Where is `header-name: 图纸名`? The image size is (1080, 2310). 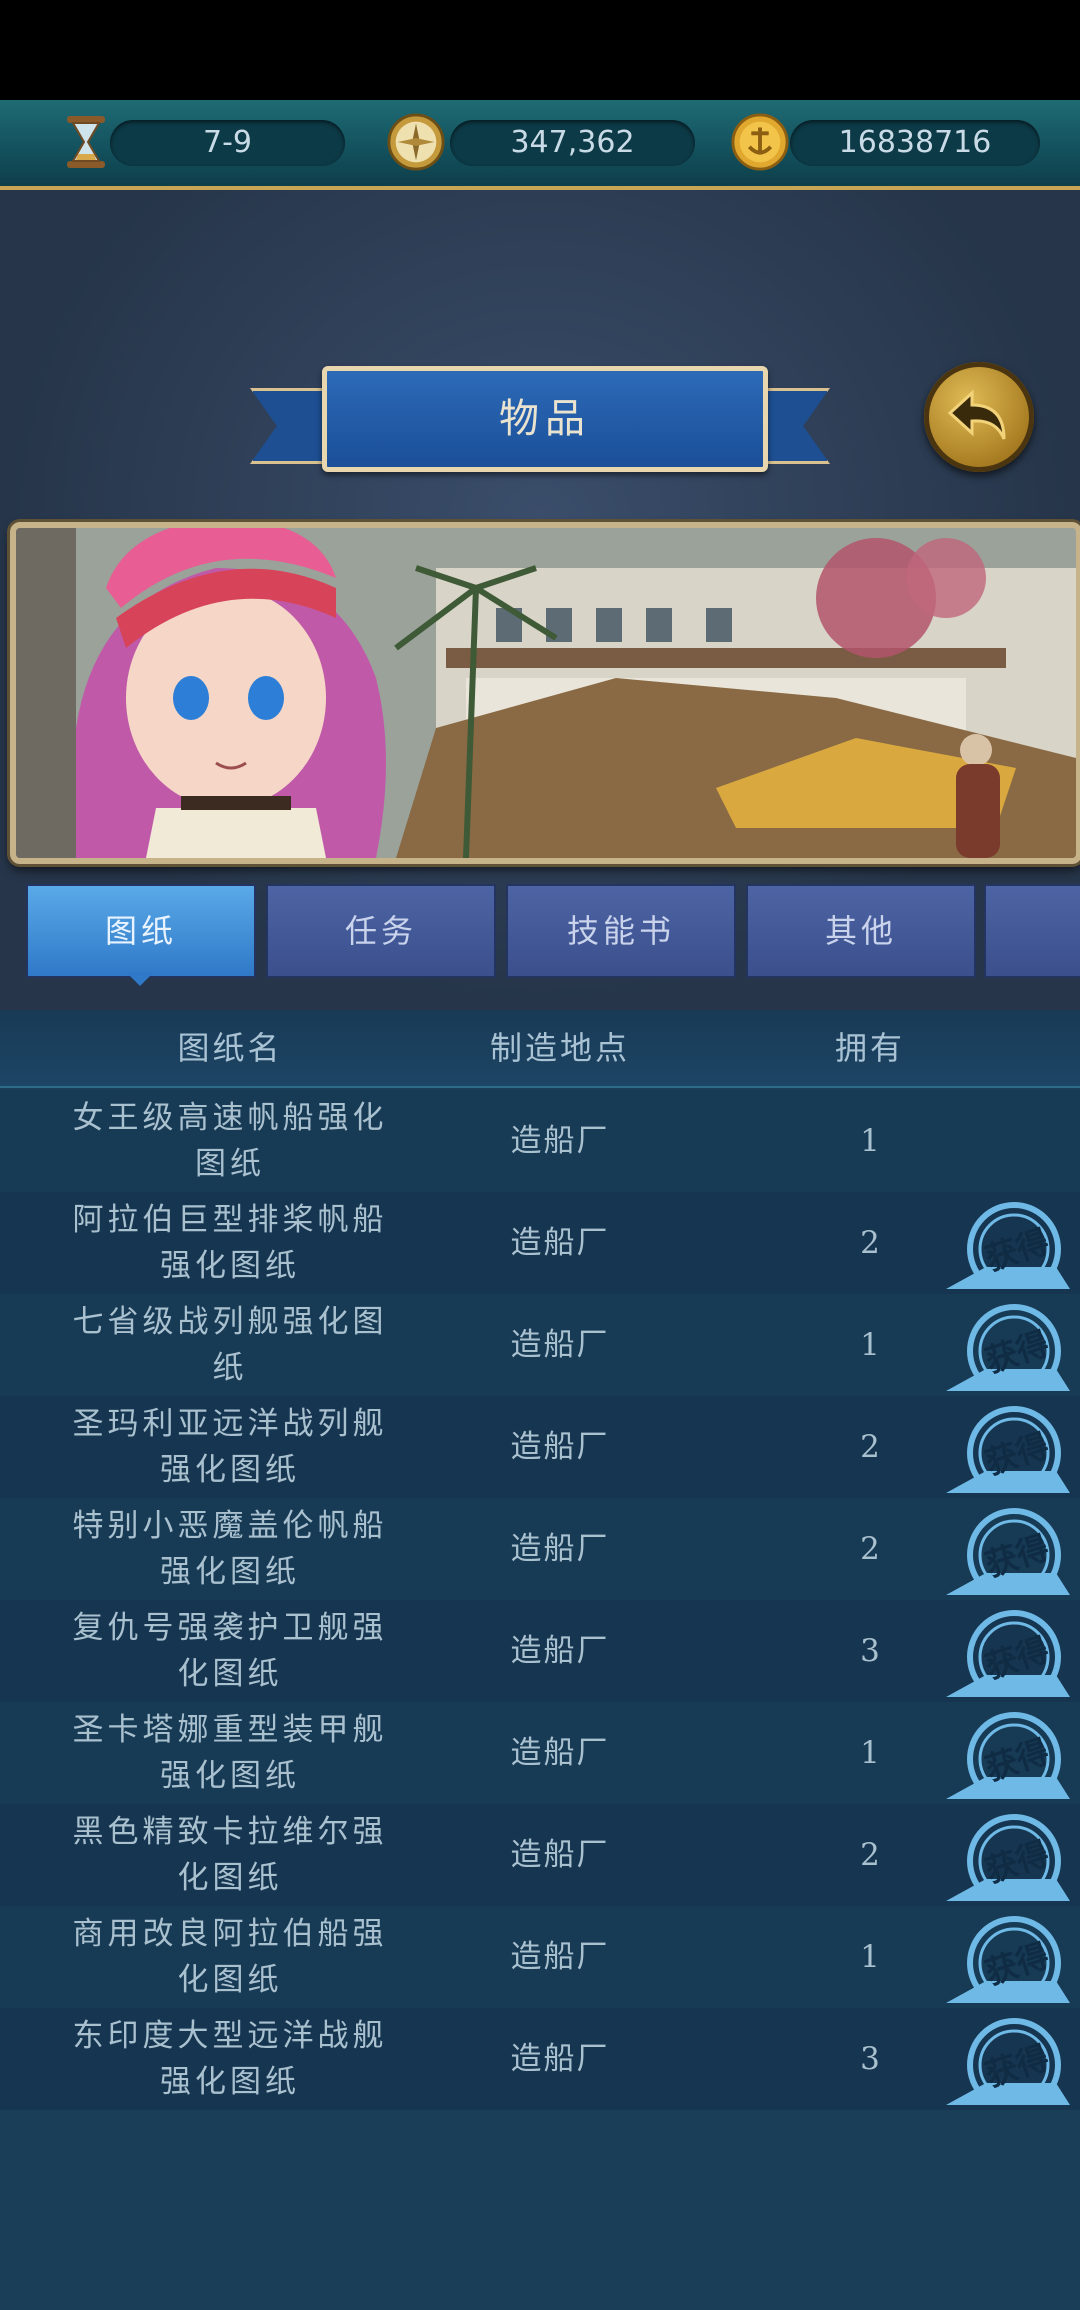
header-name: 图纸名 is located at coordinates (230, 1048).